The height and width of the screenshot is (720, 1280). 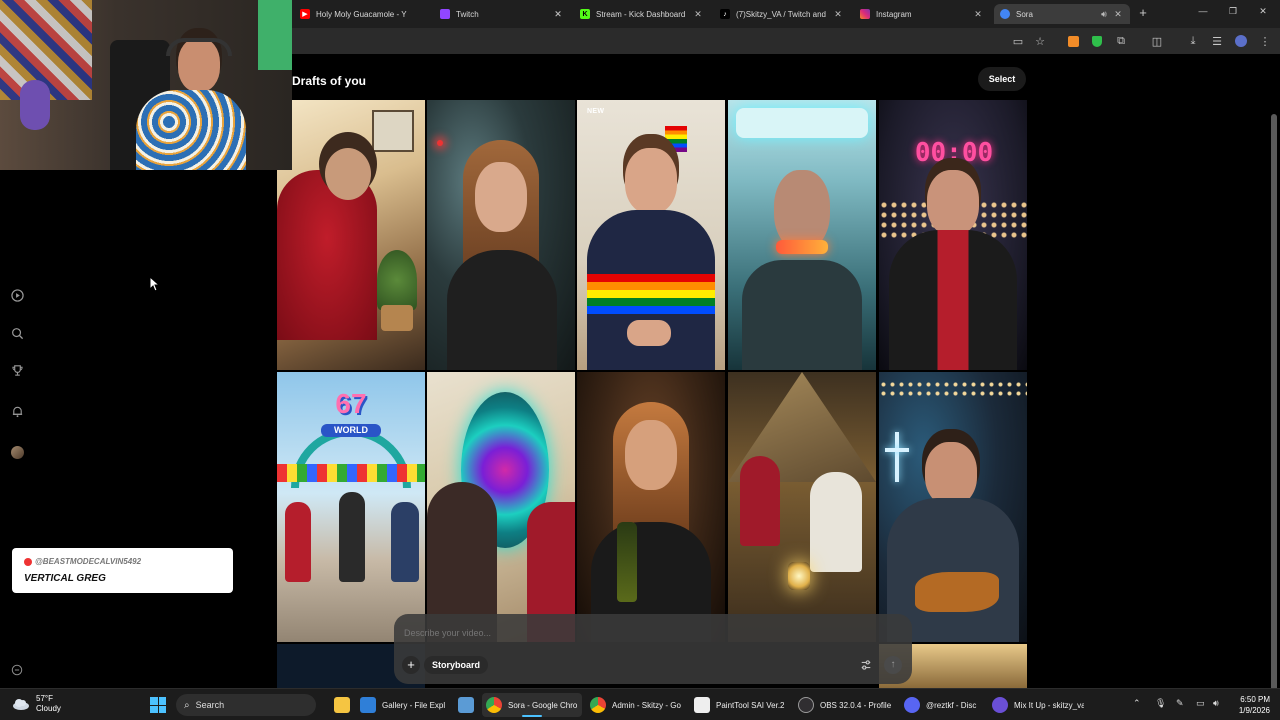 I want to click on taskbar-app-label: PaintTool SAI Ver.2, so click(x=750, y=705).